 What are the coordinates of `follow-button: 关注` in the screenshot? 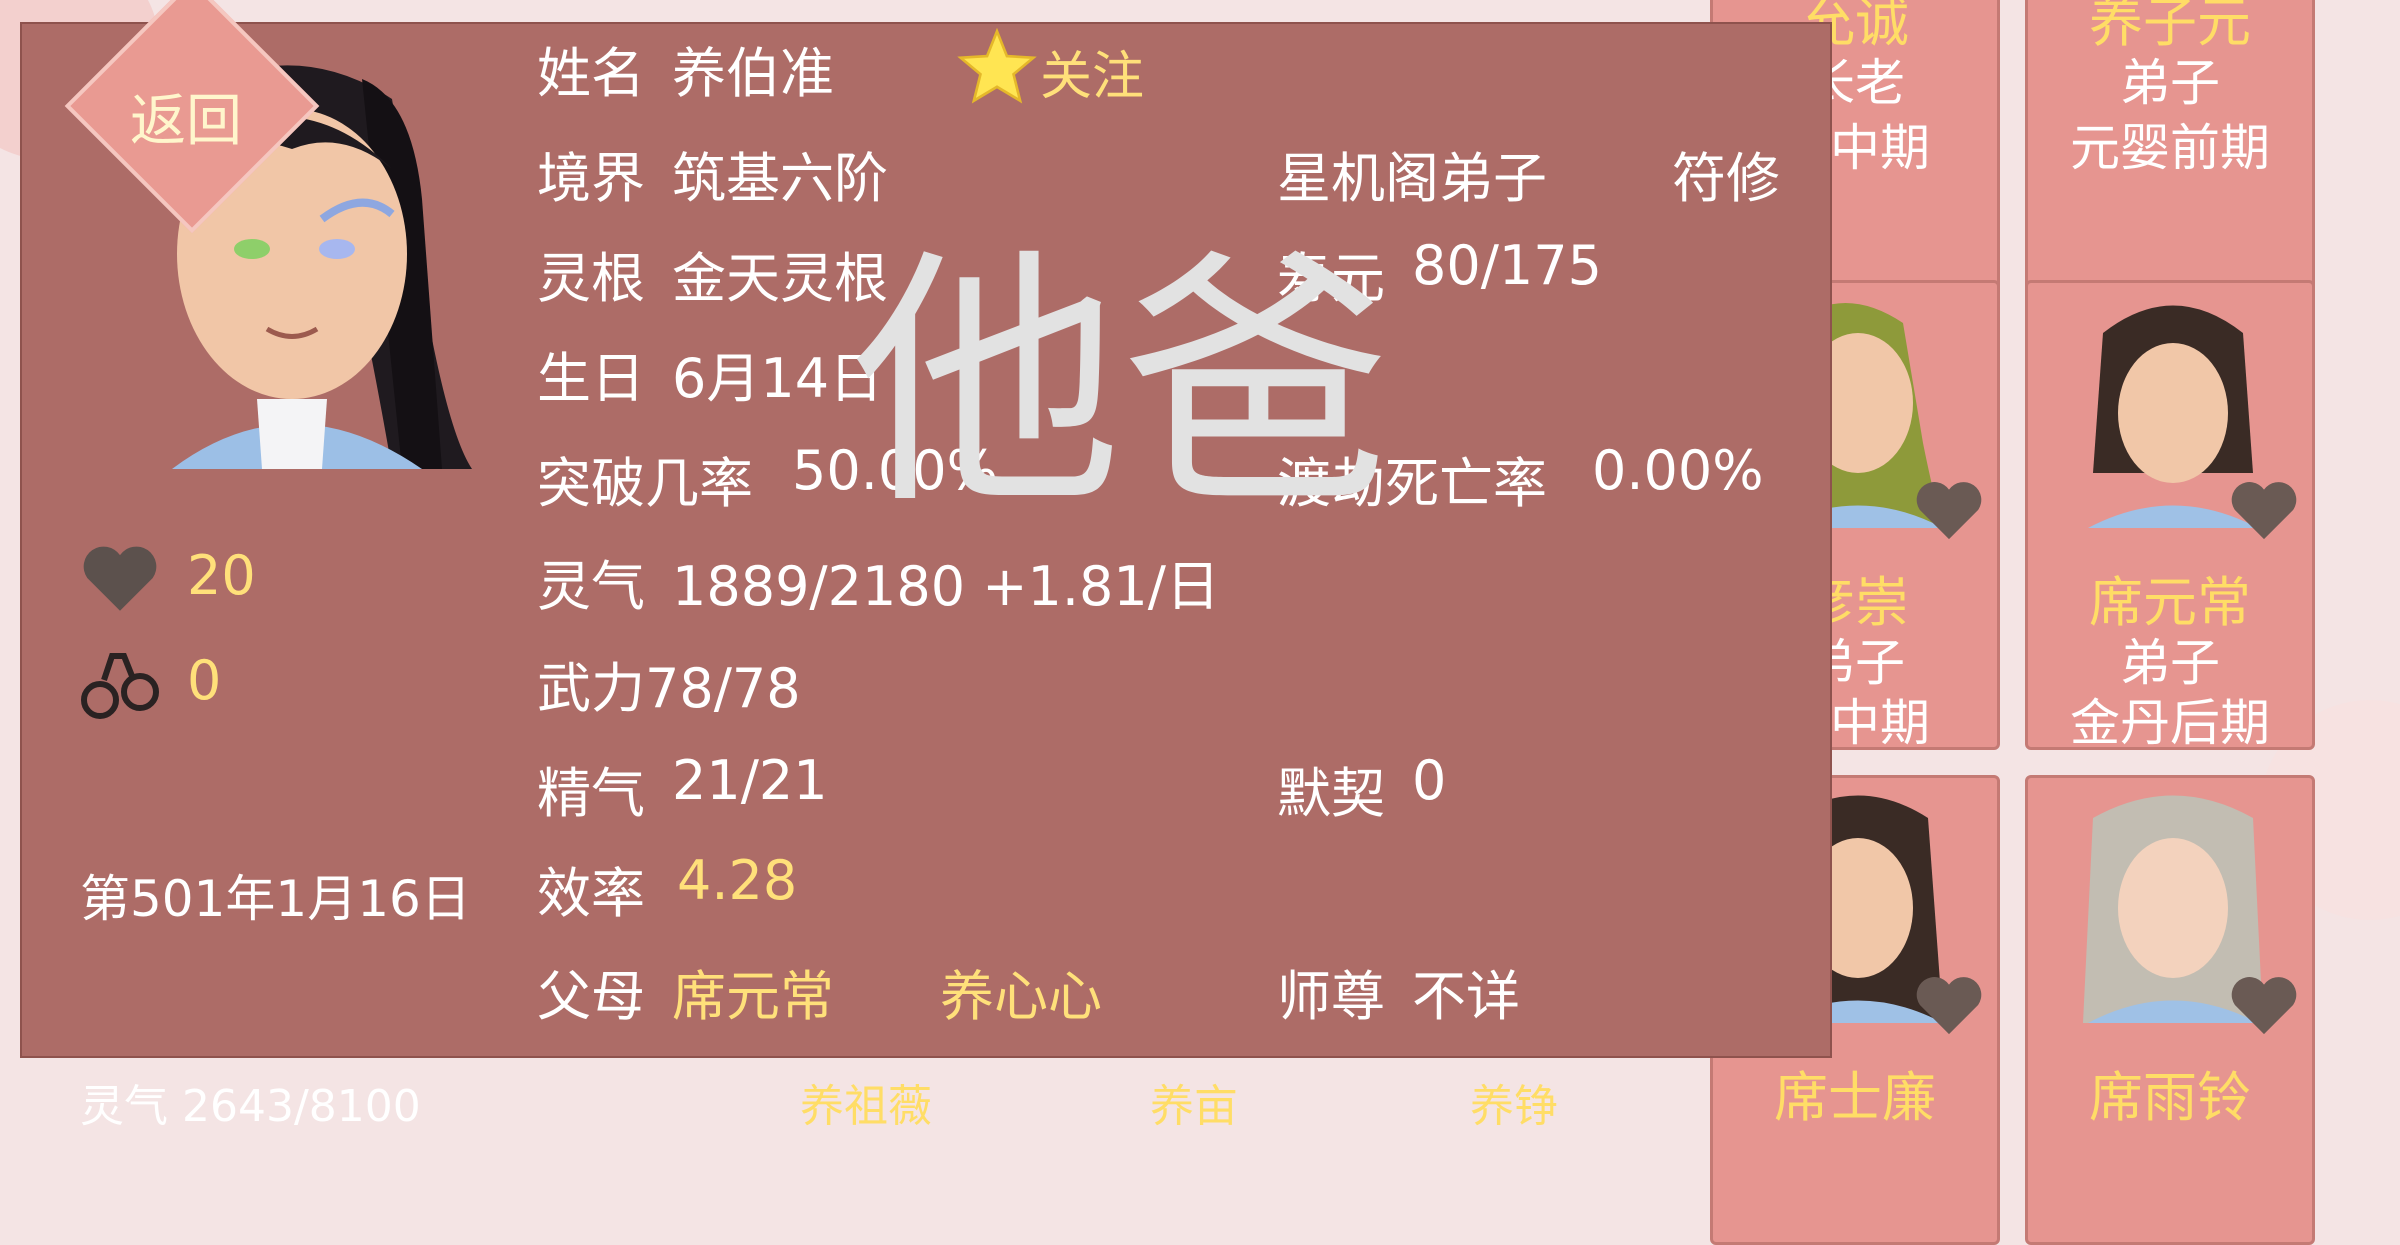 It's located at (1092, 71).